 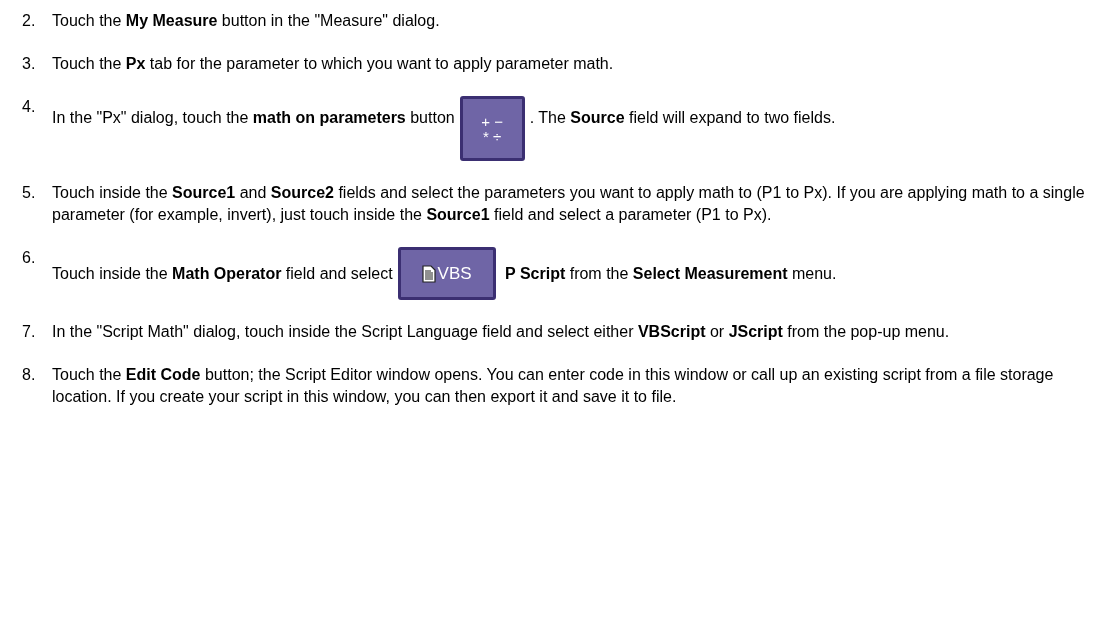 What do you see at coordinates (492, 136) in the screenshot?
I see `operator-glyphs: * ÷` at bounding box center [492, 136].